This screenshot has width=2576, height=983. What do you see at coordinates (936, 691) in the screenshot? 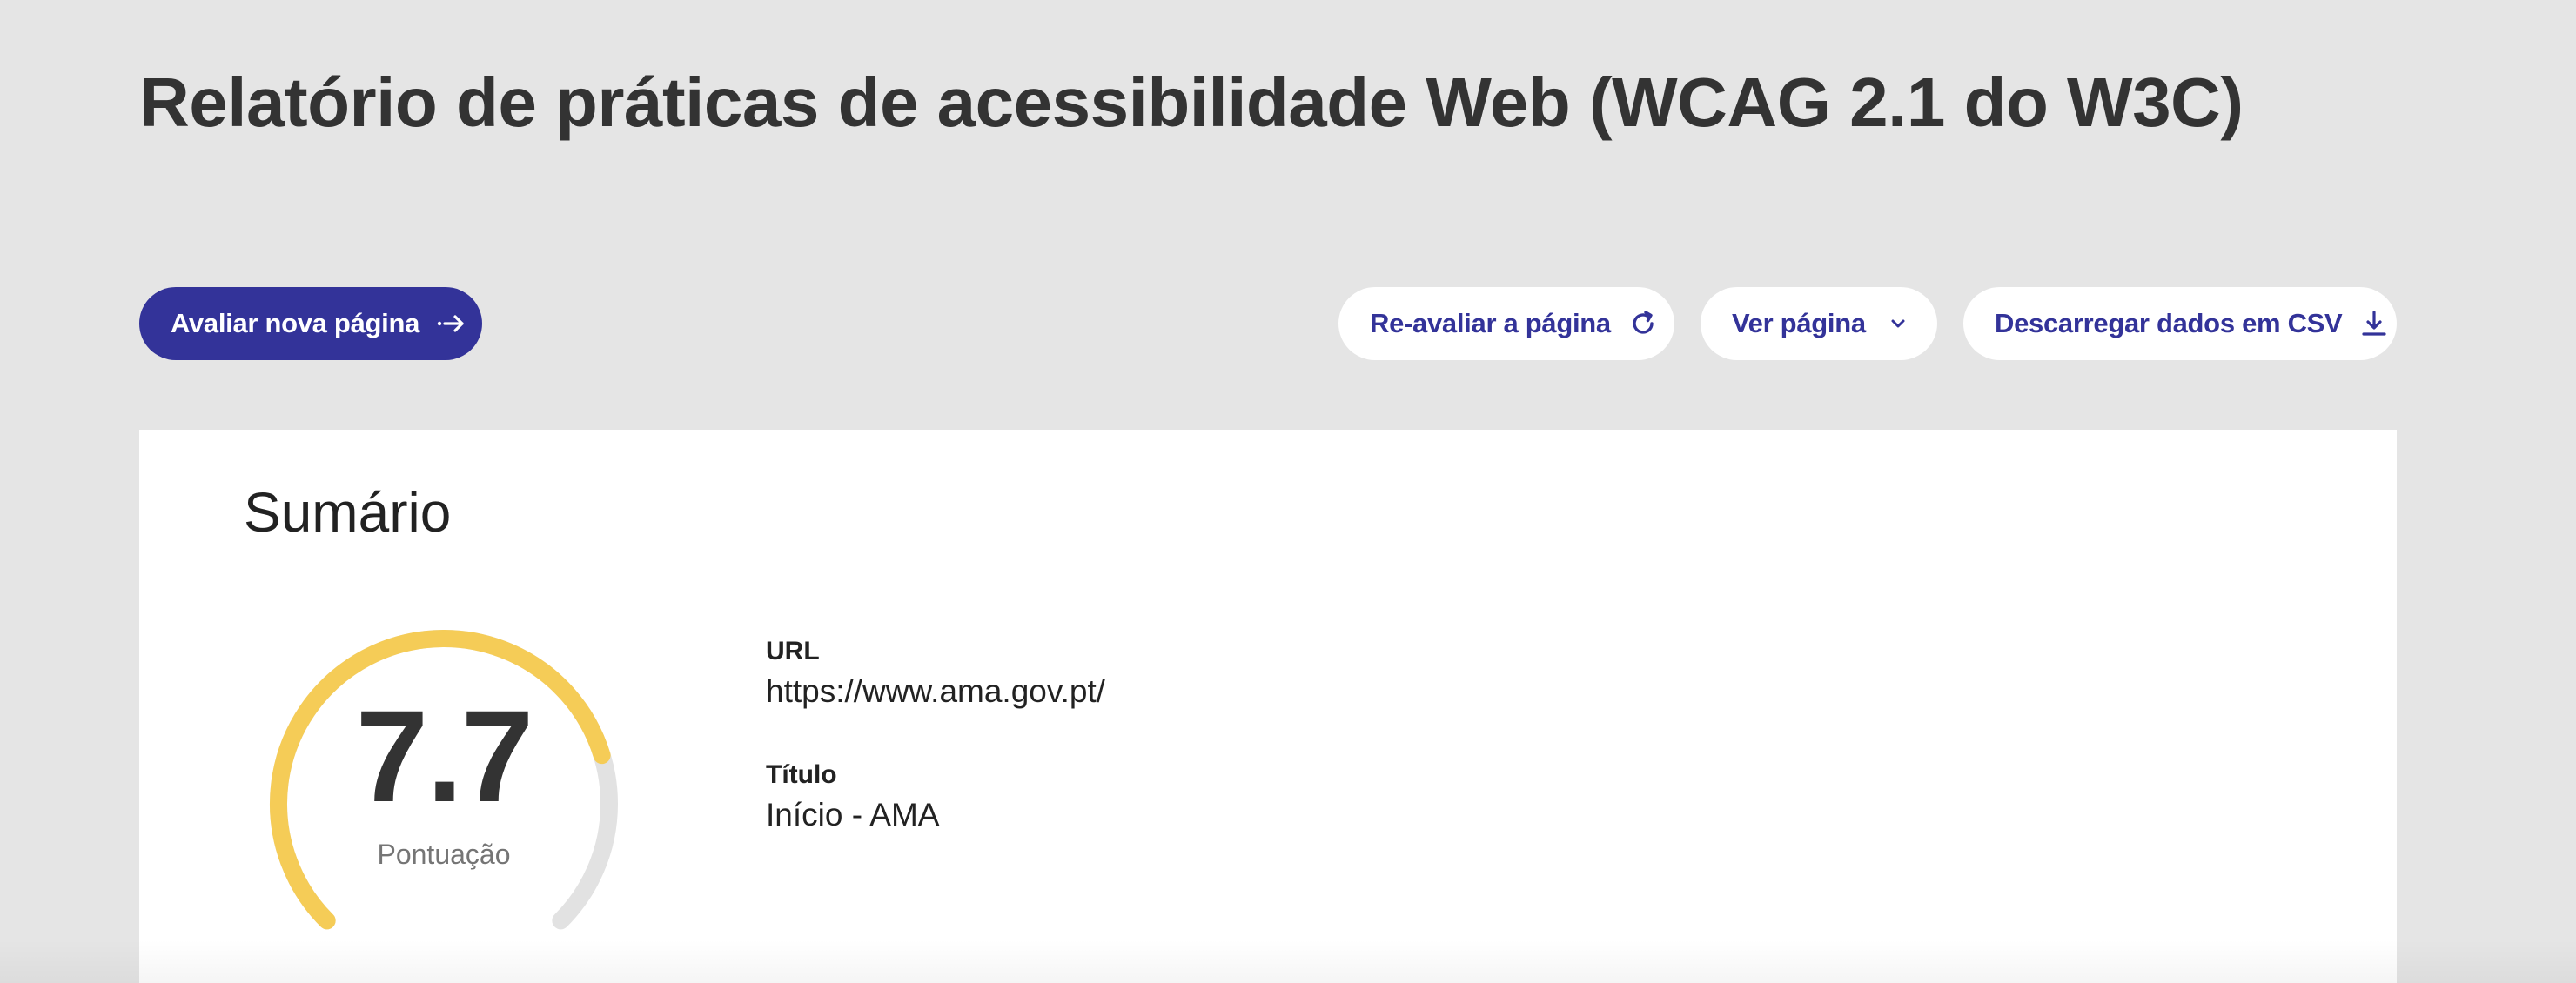
I see `url-value: https://www.ama.gov.pt/` at bounding box center [936, 691].